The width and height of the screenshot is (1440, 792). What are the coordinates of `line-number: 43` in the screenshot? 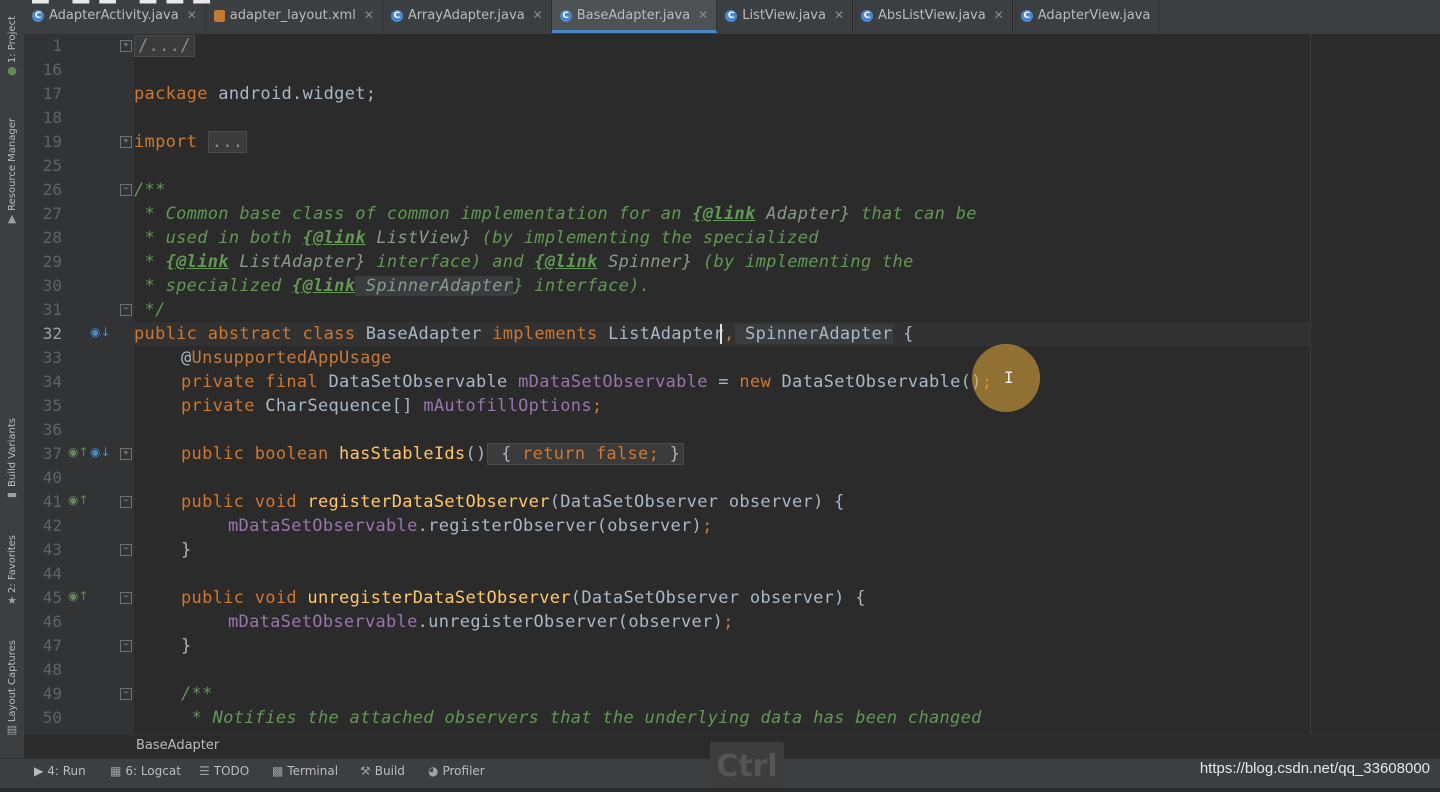 It's located at (52, 549).